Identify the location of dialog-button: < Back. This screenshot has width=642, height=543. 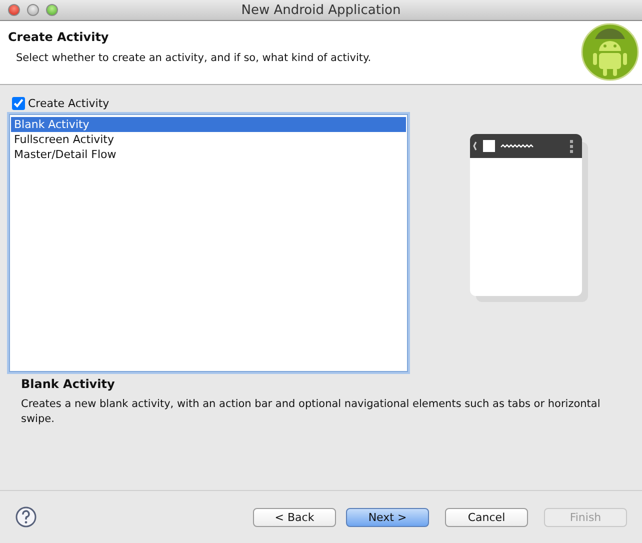
(294, 517).